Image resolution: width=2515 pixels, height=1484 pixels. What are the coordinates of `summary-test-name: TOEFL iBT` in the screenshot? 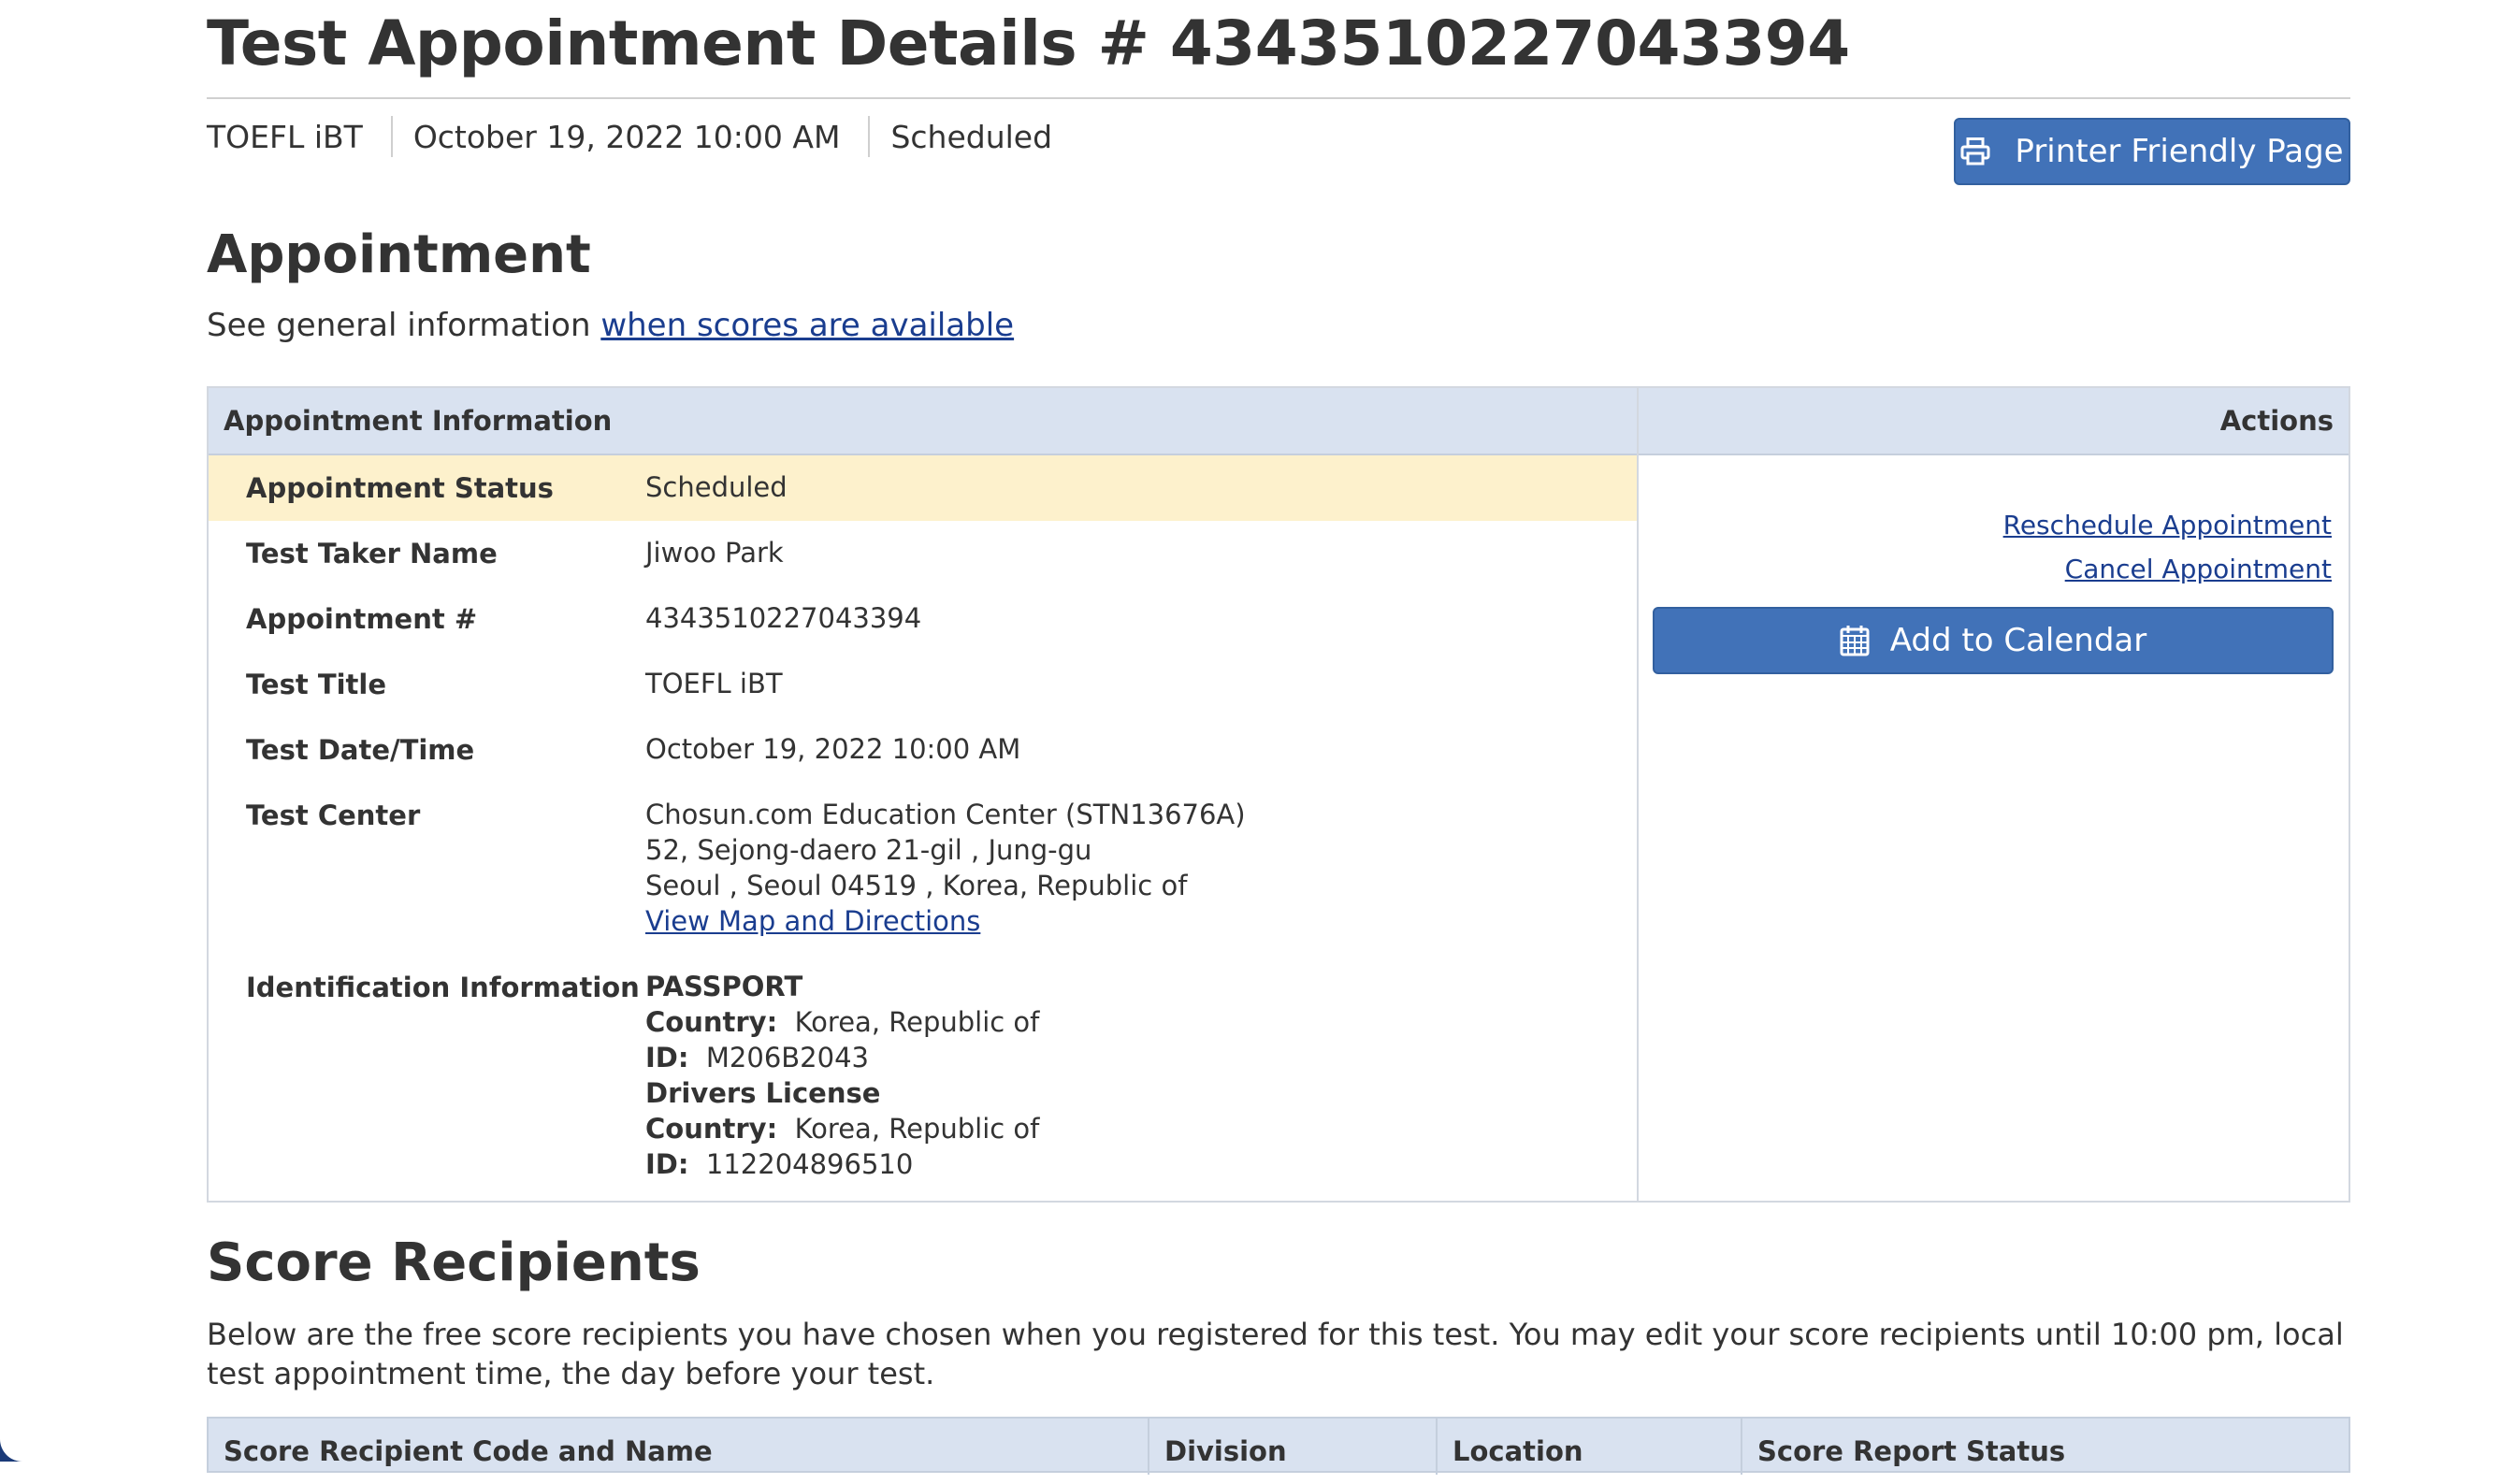 It's located at (285, 136).